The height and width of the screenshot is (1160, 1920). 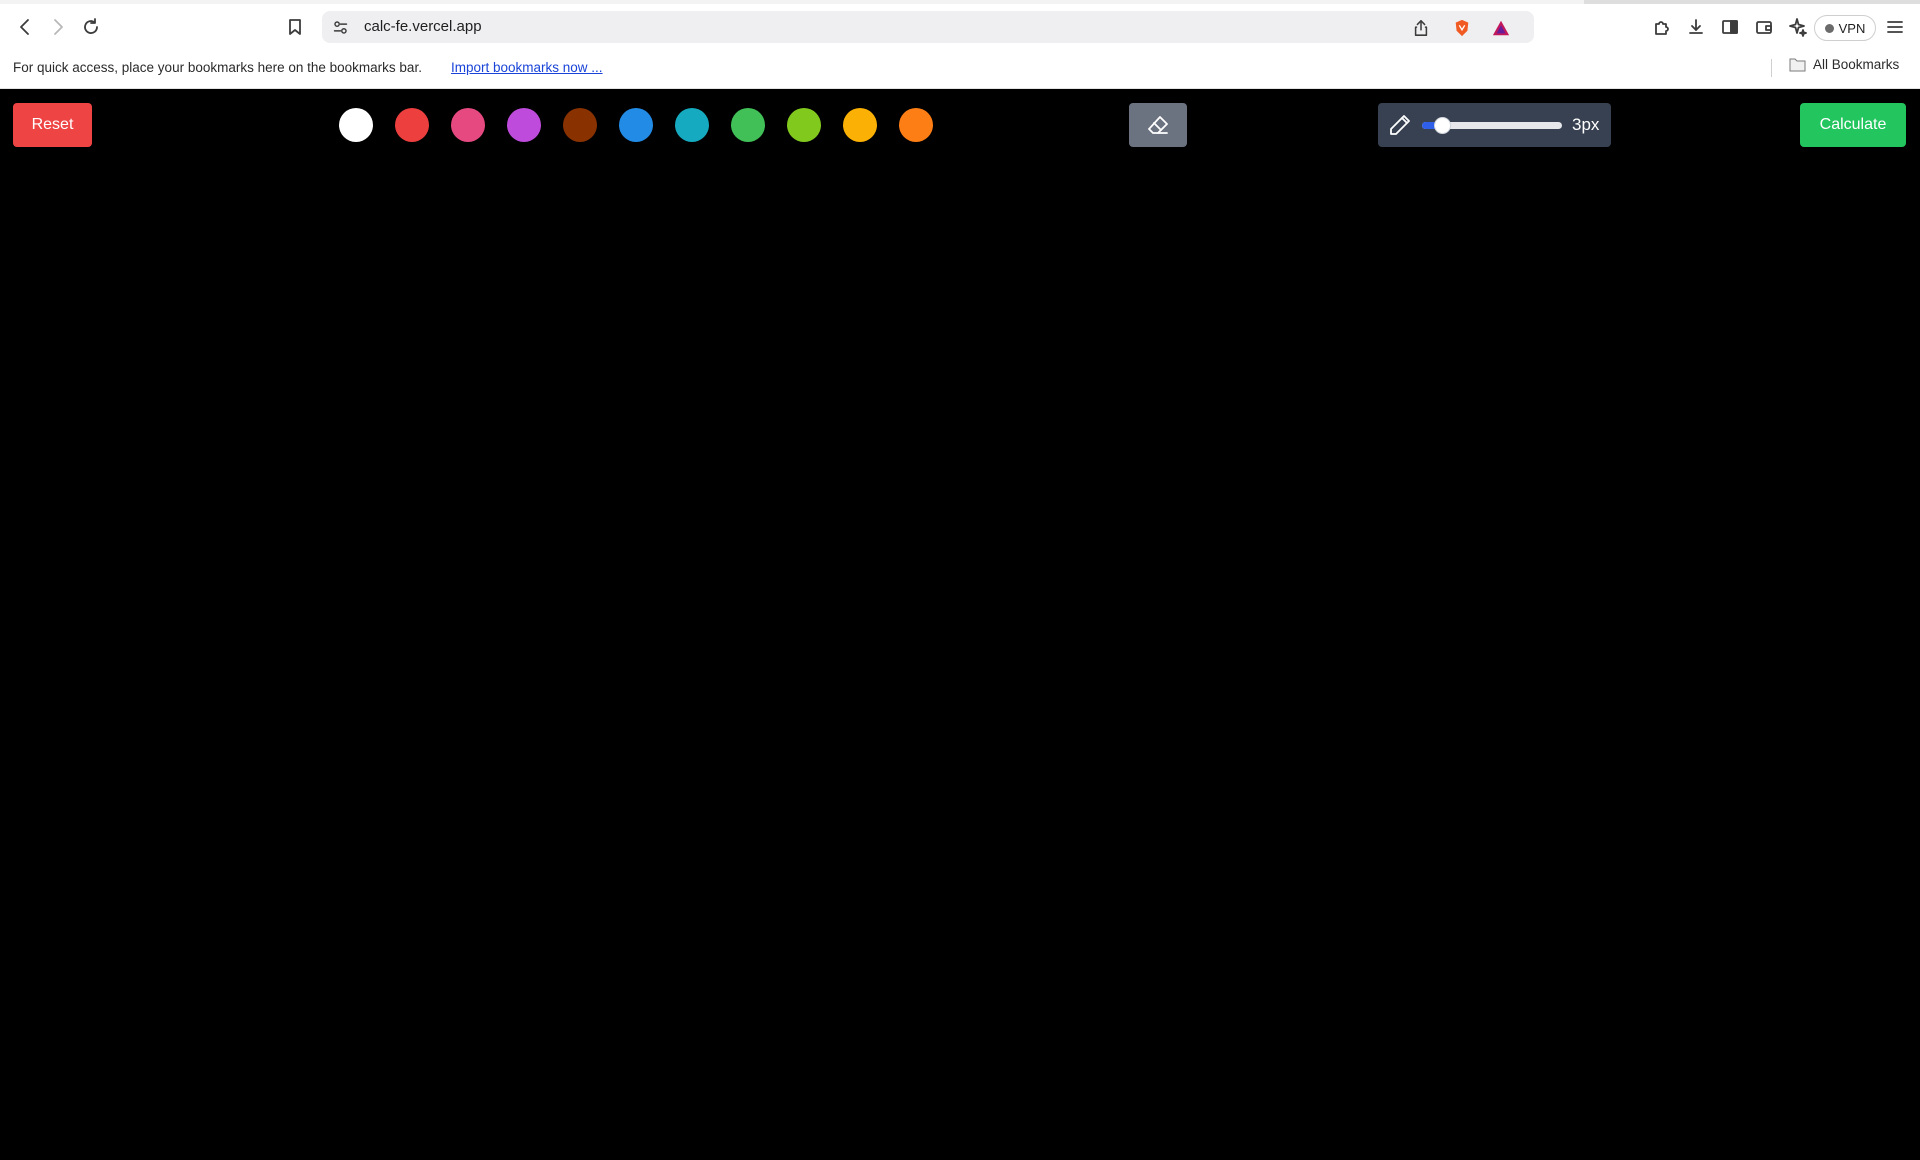 What do you see at coordinates (1764, 27) in the screenshot?
I see `wallet-icon` at bounding box center [1764, 27].